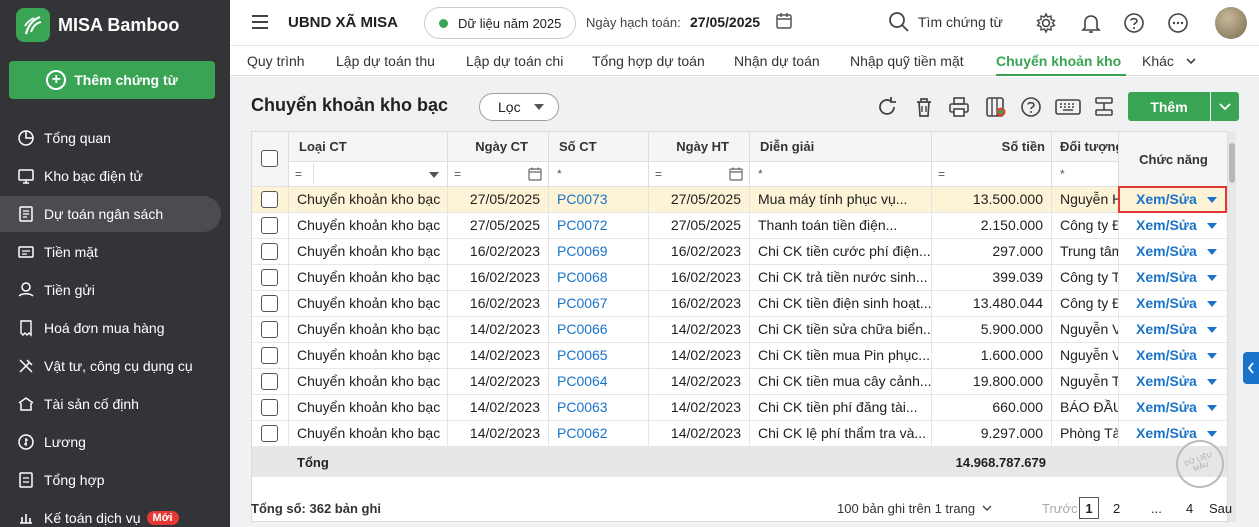 The width and height of the screenshot is (1259, 527). I want to click on chevron-down-icon, so click(1191, 61).